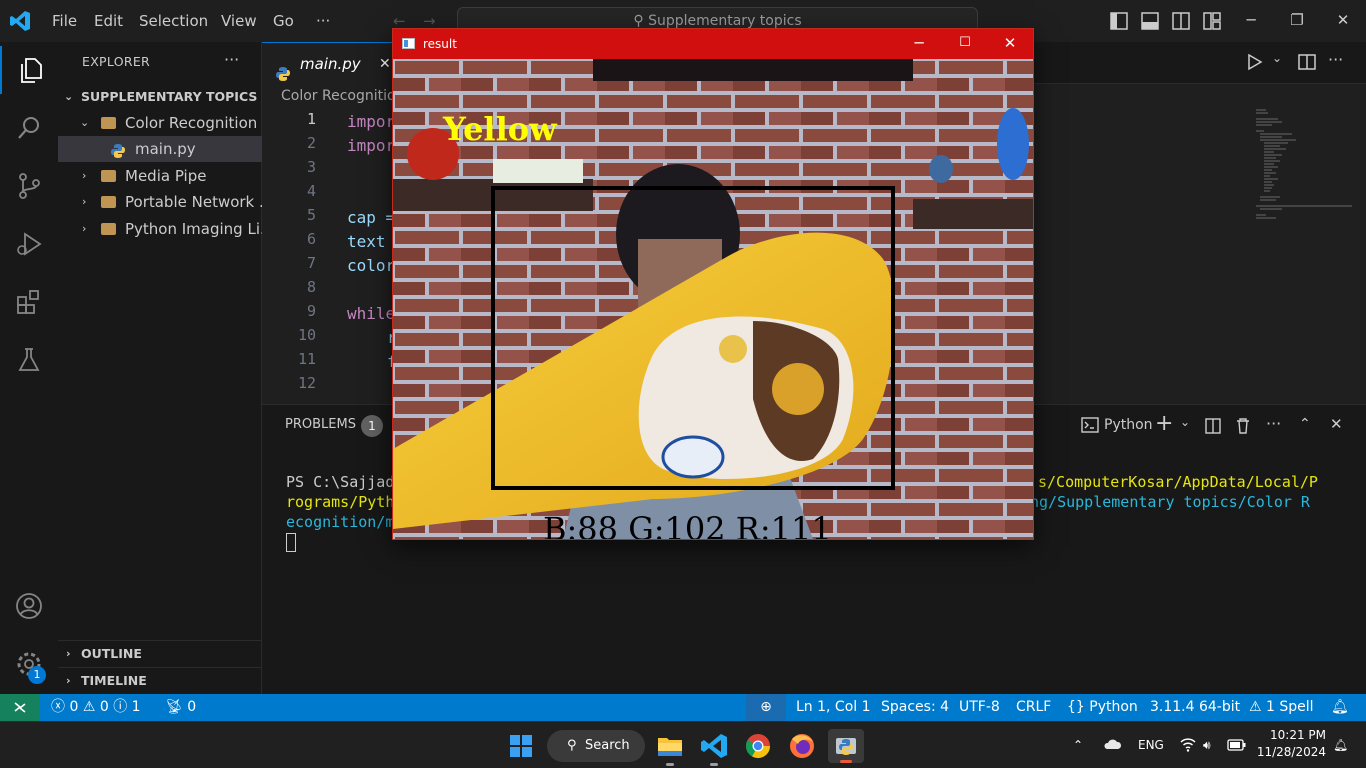 Image resolution: width=1366 pixels, height=768 pixels. I want to click on menu-view: View, so click(239, 21).